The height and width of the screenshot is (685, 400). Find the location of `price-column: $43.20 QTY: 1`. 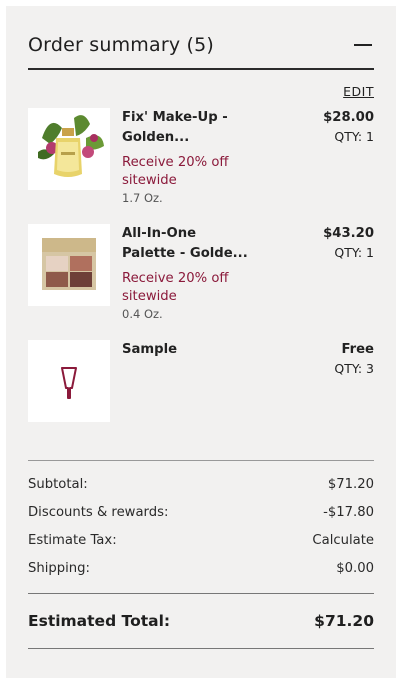

price-column: $43.20 QTY: 1 is located at coordinates (348, 243).